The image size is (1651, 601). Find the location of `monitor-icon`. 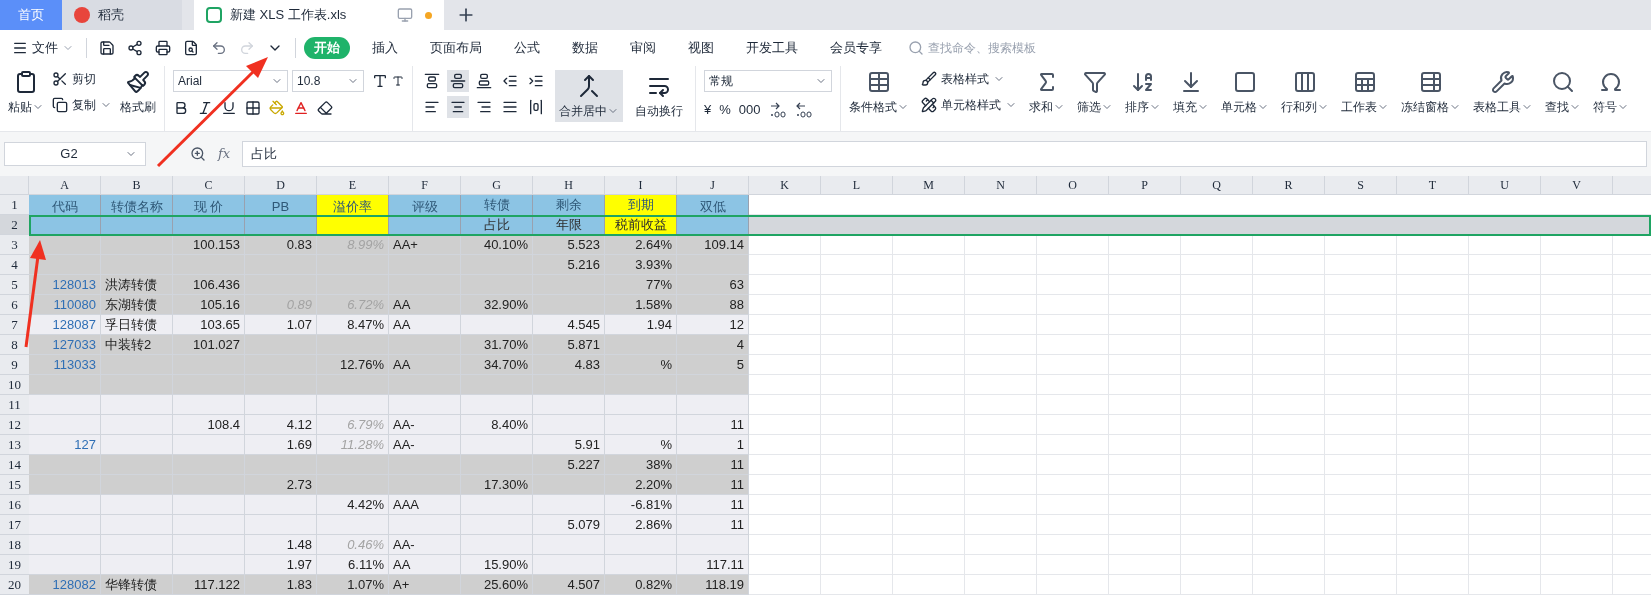

monitor-icon is located at coordinates (405, 15).